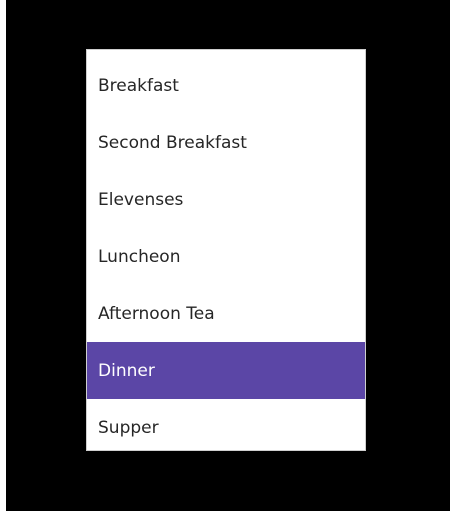 This screenshot has height=511, width=450. What do you see at coordinates (226, 142) in the screenshot?
I see `list-item-second-breakfast: Second Breakfast` at bounding box center [226, 142].